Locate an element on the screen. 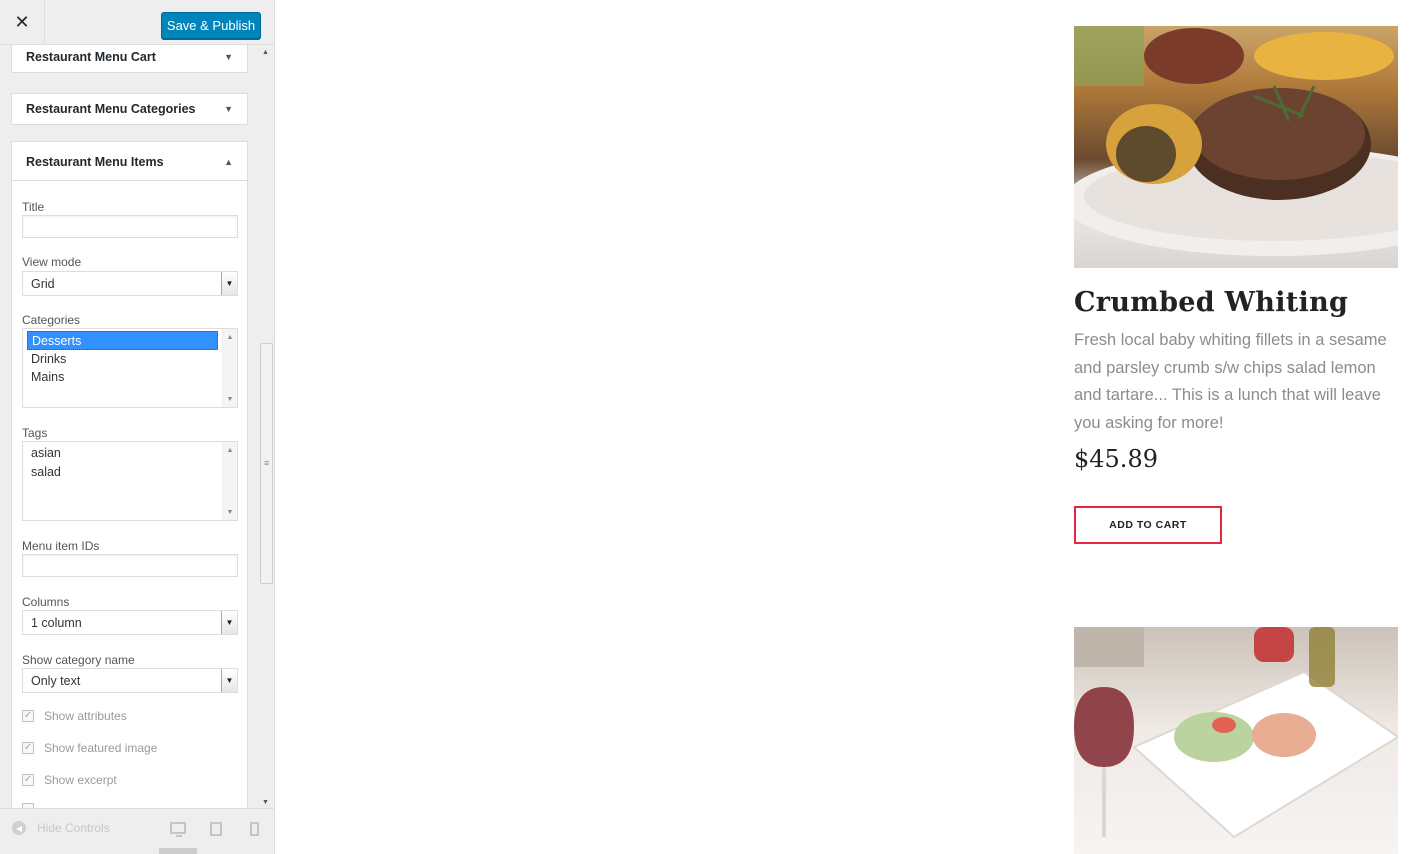 The width and height of the screenshot is (1419, 854). view-mode-select: Grid ▼ is located at coordinates (130, 283).